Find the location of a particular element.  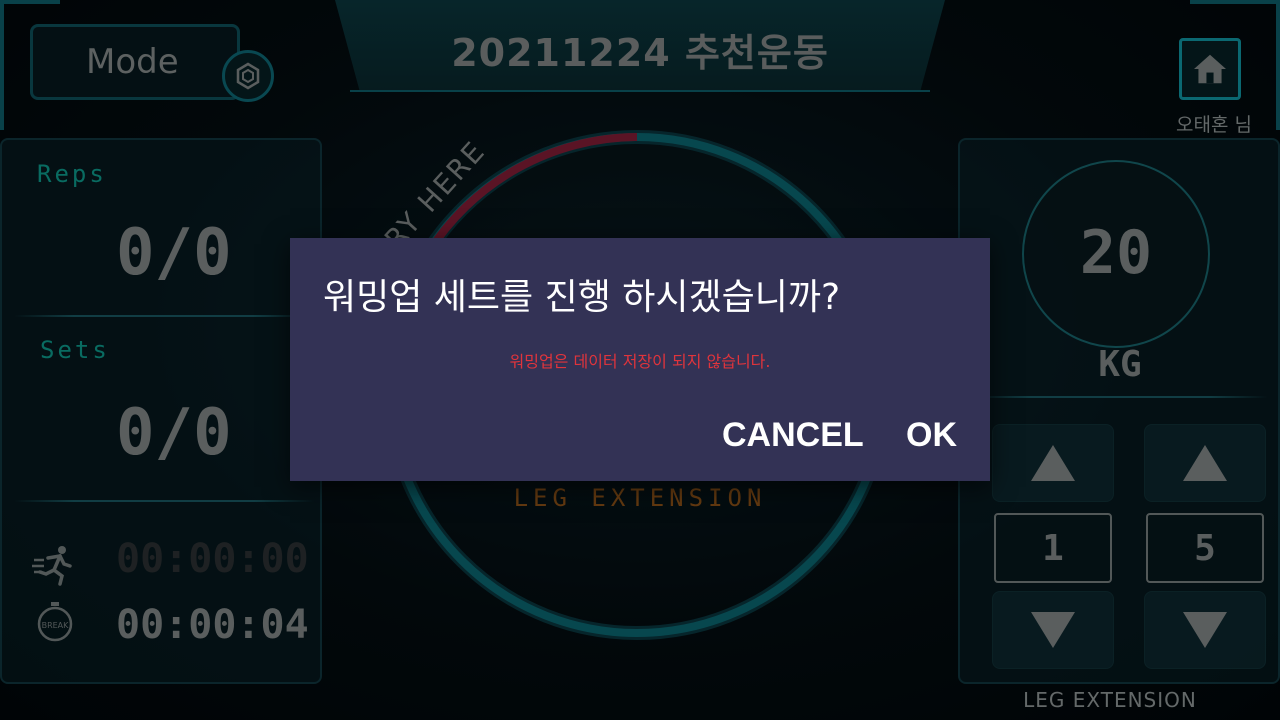

cancel-button: CANCEL is located at coordinates (793, 435).